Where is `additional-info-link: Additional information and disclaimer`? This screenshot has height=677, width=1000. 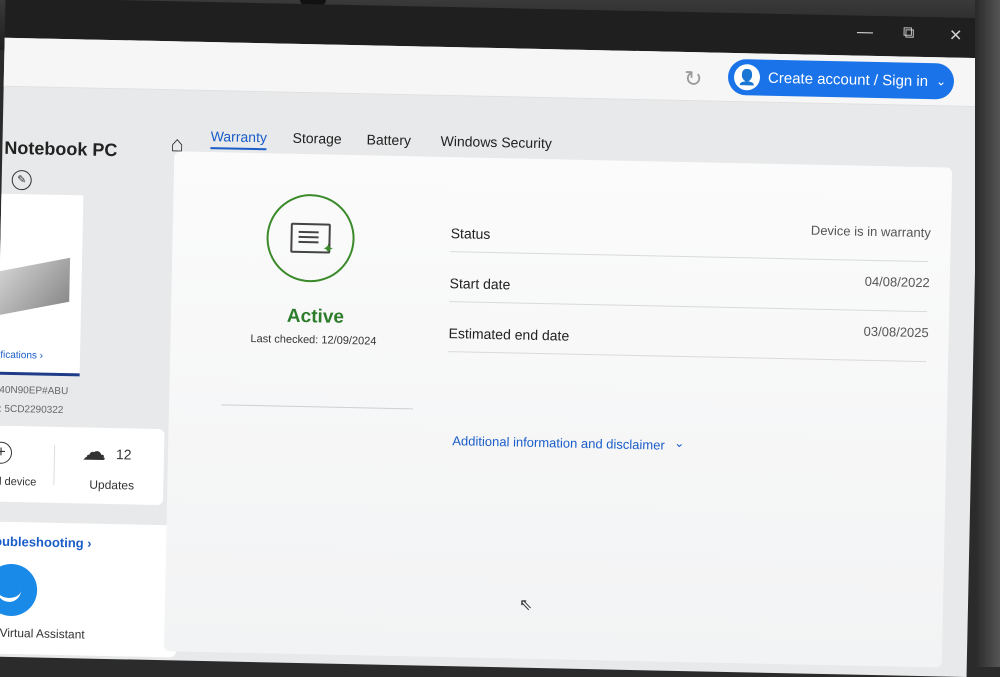 additional-info-link: Additional information and disclaimer is located at coordinates (558, 442).